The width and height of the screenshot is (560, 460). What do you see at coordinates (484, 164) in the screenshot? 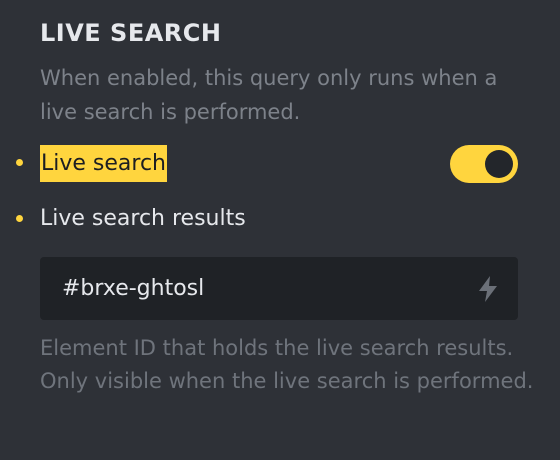
I see `live-search-toggle` at bounding box center [484, 164].